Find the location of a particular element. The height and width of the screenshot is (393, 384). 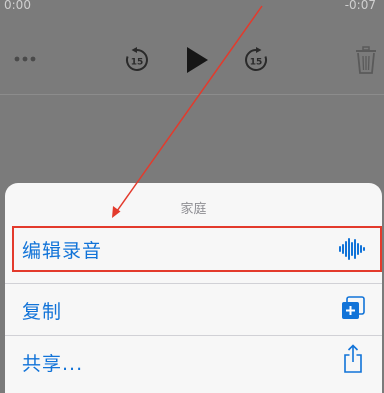

sheet-title: 家庭 is located at coordinates (193, 209).